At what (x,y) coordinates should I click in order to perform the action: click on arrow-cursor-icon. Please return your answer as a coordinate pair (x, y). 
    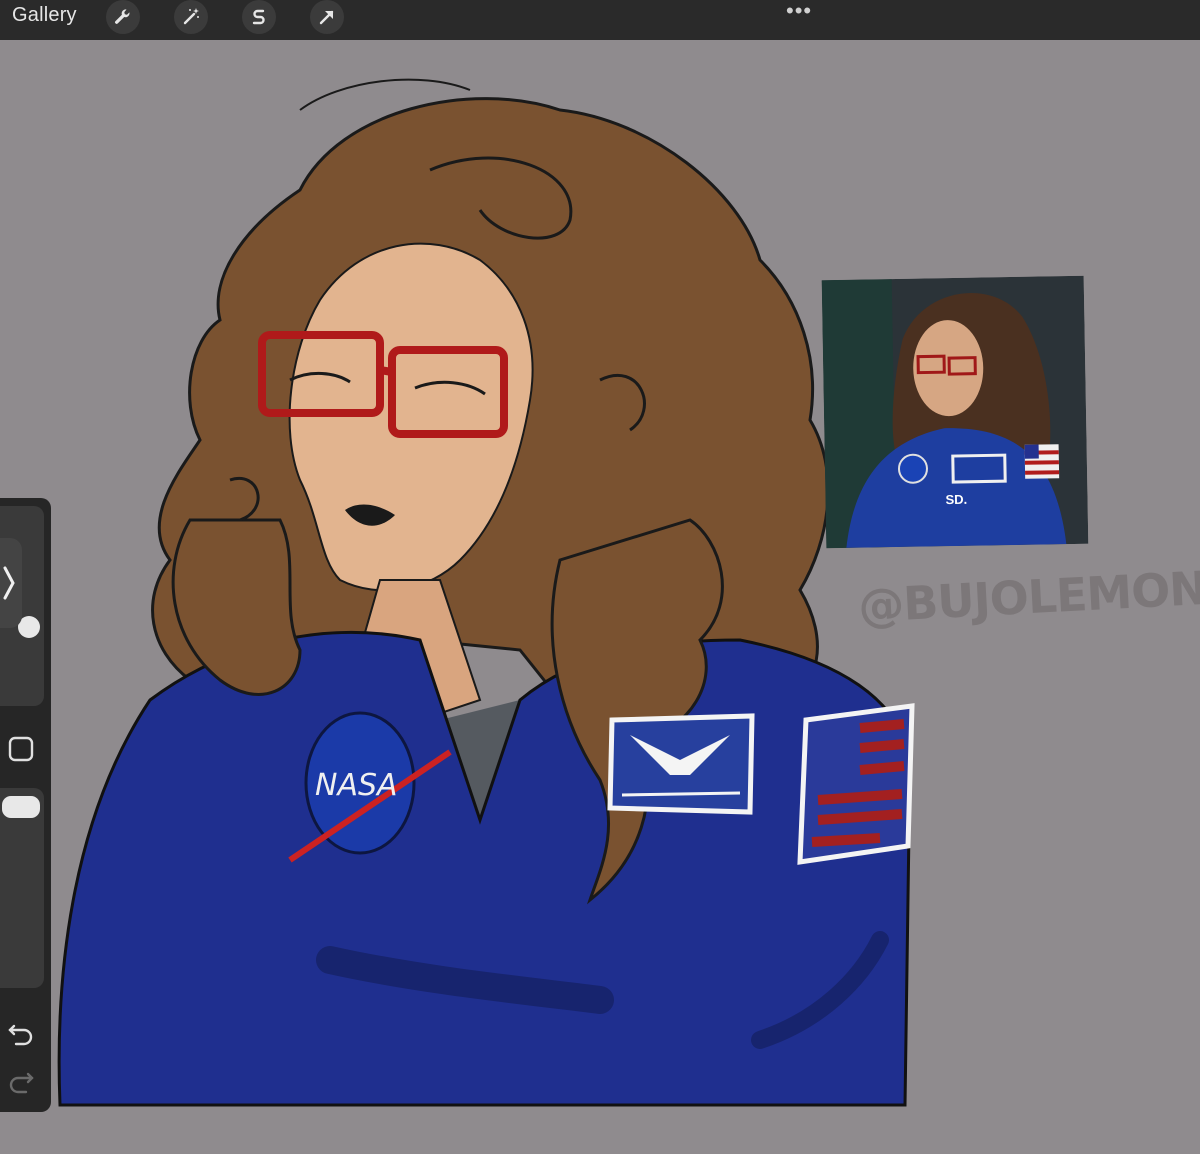
    Looking at the image, I should click on (326, 17).